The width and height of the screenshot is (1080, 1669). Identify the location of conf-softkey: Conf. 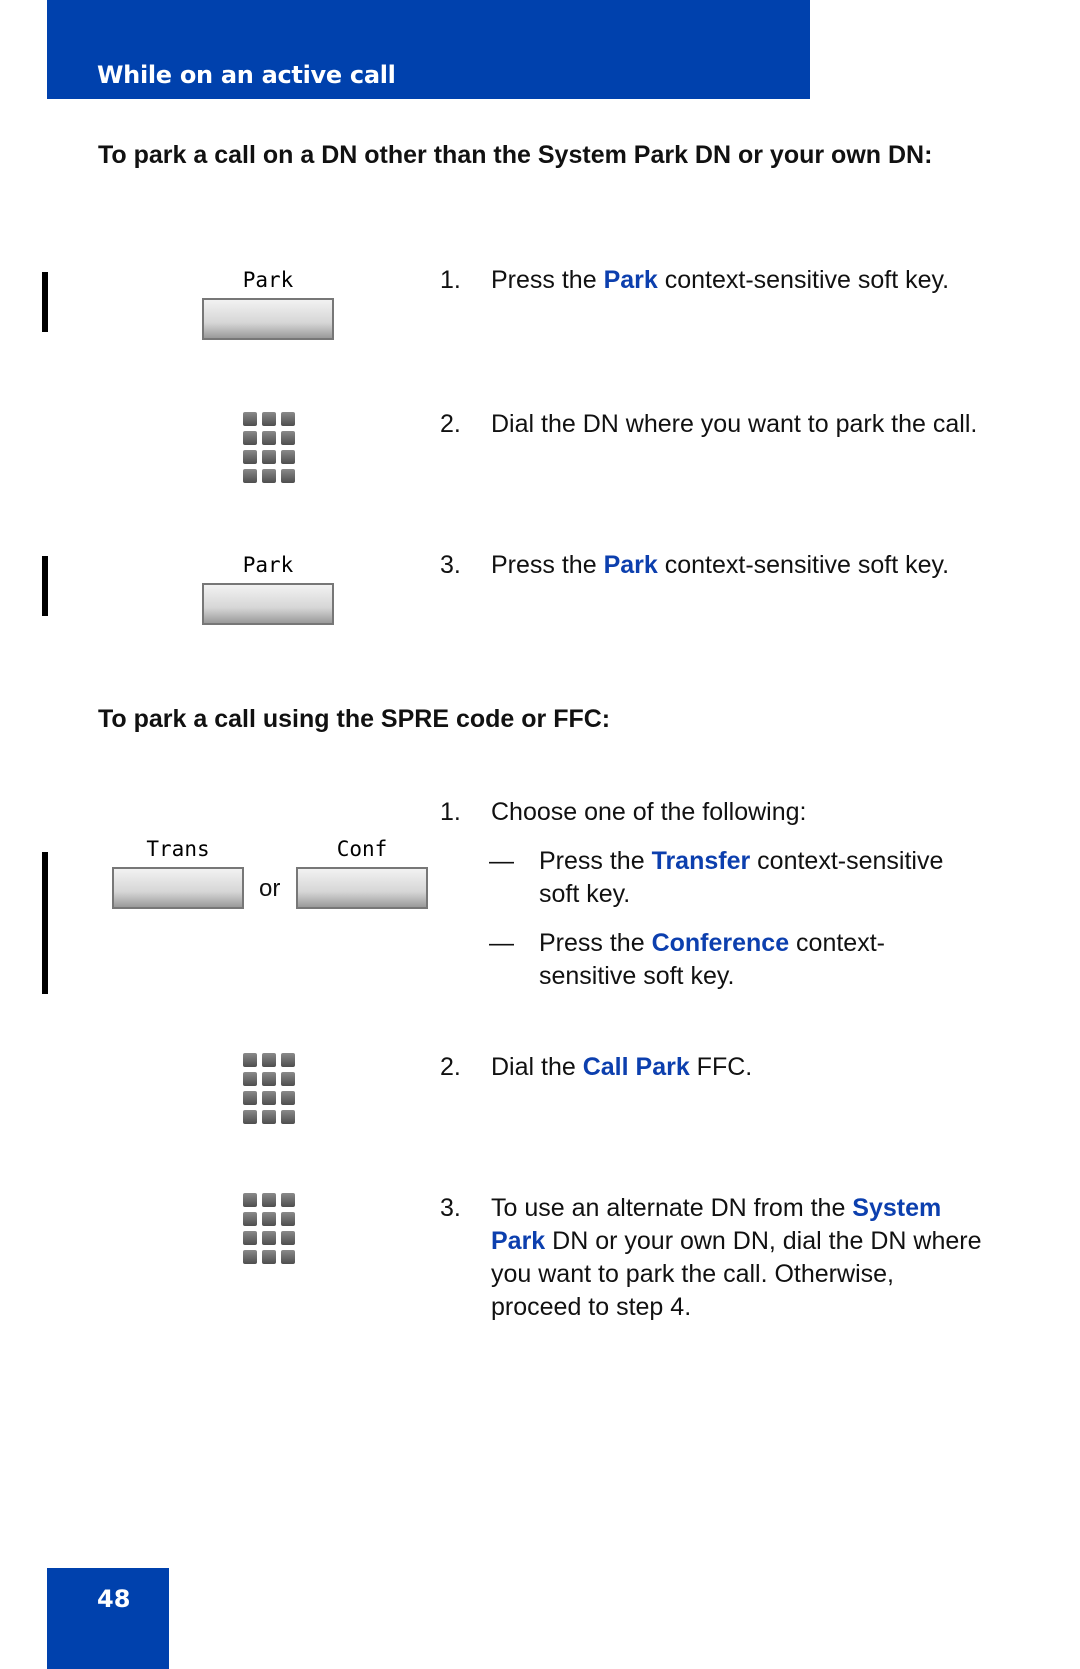
(362, 874).